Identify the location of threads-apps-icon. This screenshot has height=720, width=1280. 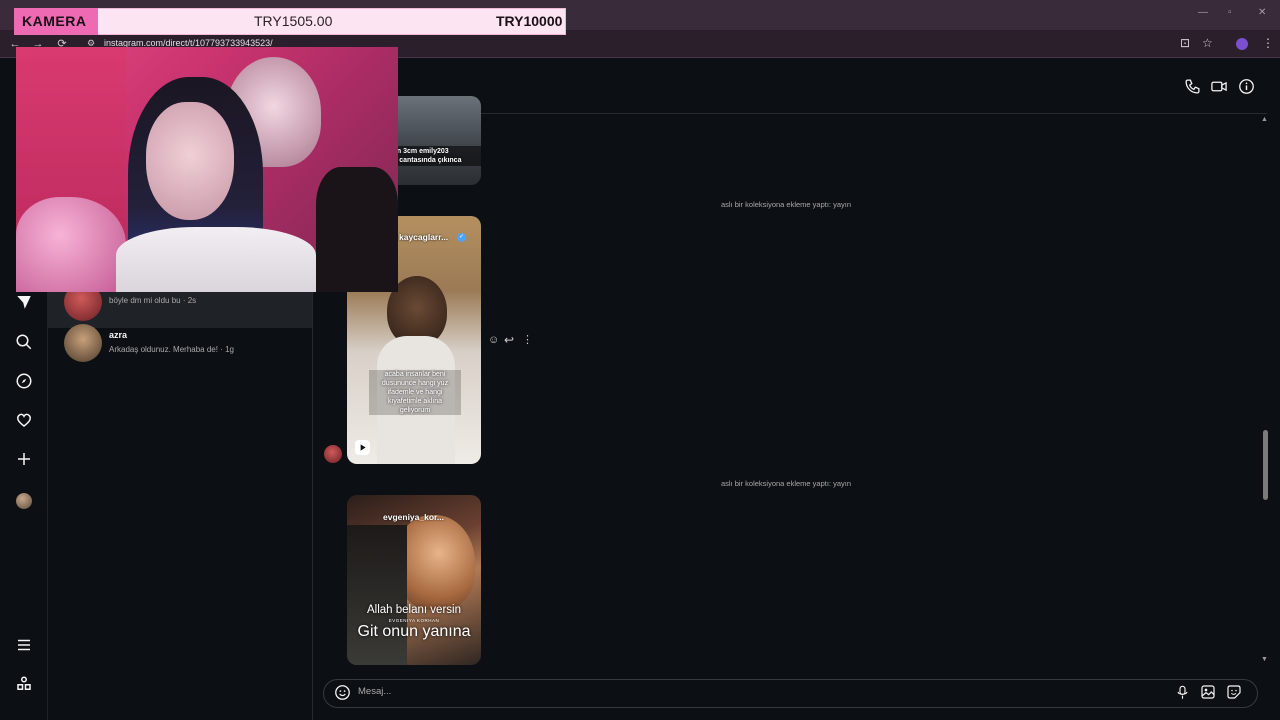
(24, 687).